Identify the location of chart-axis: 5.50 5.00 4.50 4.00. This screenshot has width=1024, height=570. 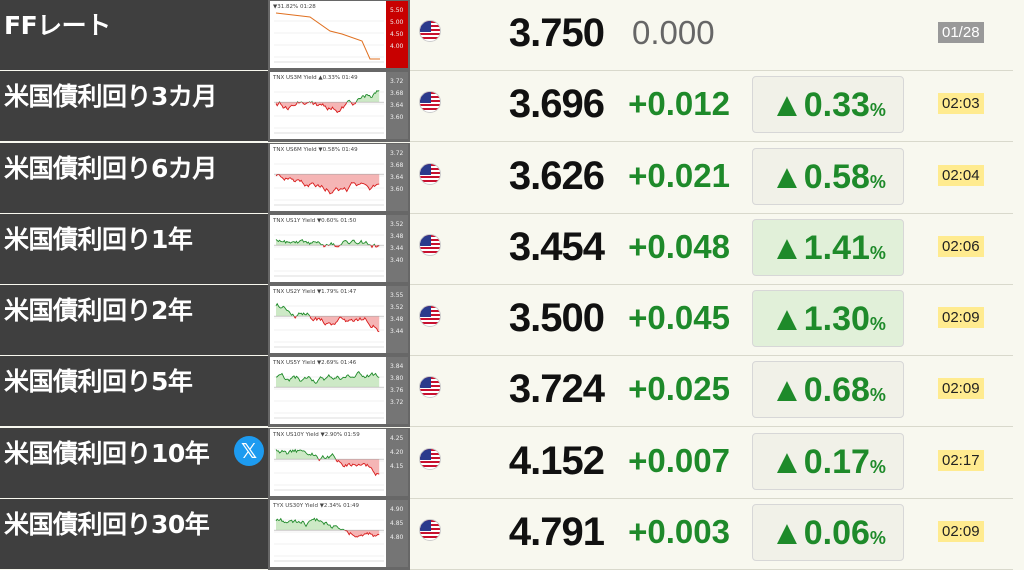
(397, 34).